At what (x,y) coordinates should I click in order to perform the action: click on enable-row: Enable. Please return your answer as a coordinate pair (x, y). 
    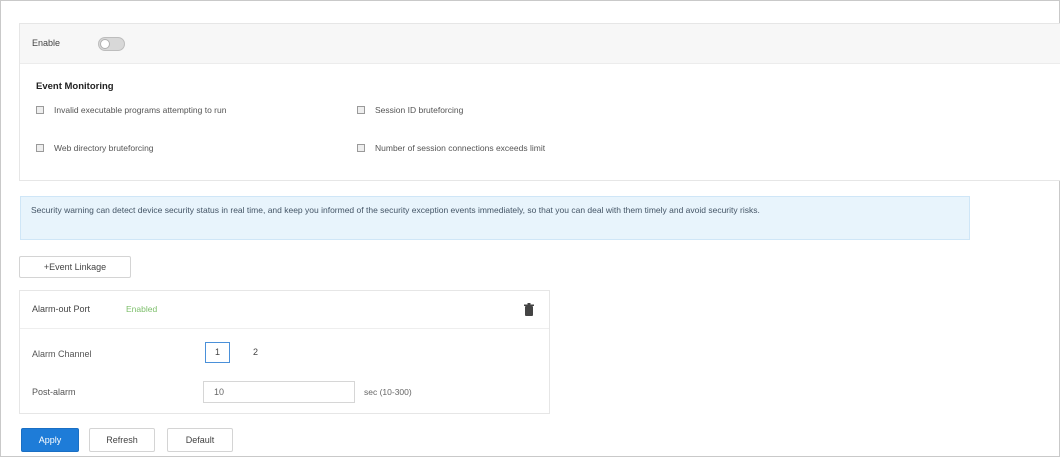
    Looking at the image, I should click on (540, 44).